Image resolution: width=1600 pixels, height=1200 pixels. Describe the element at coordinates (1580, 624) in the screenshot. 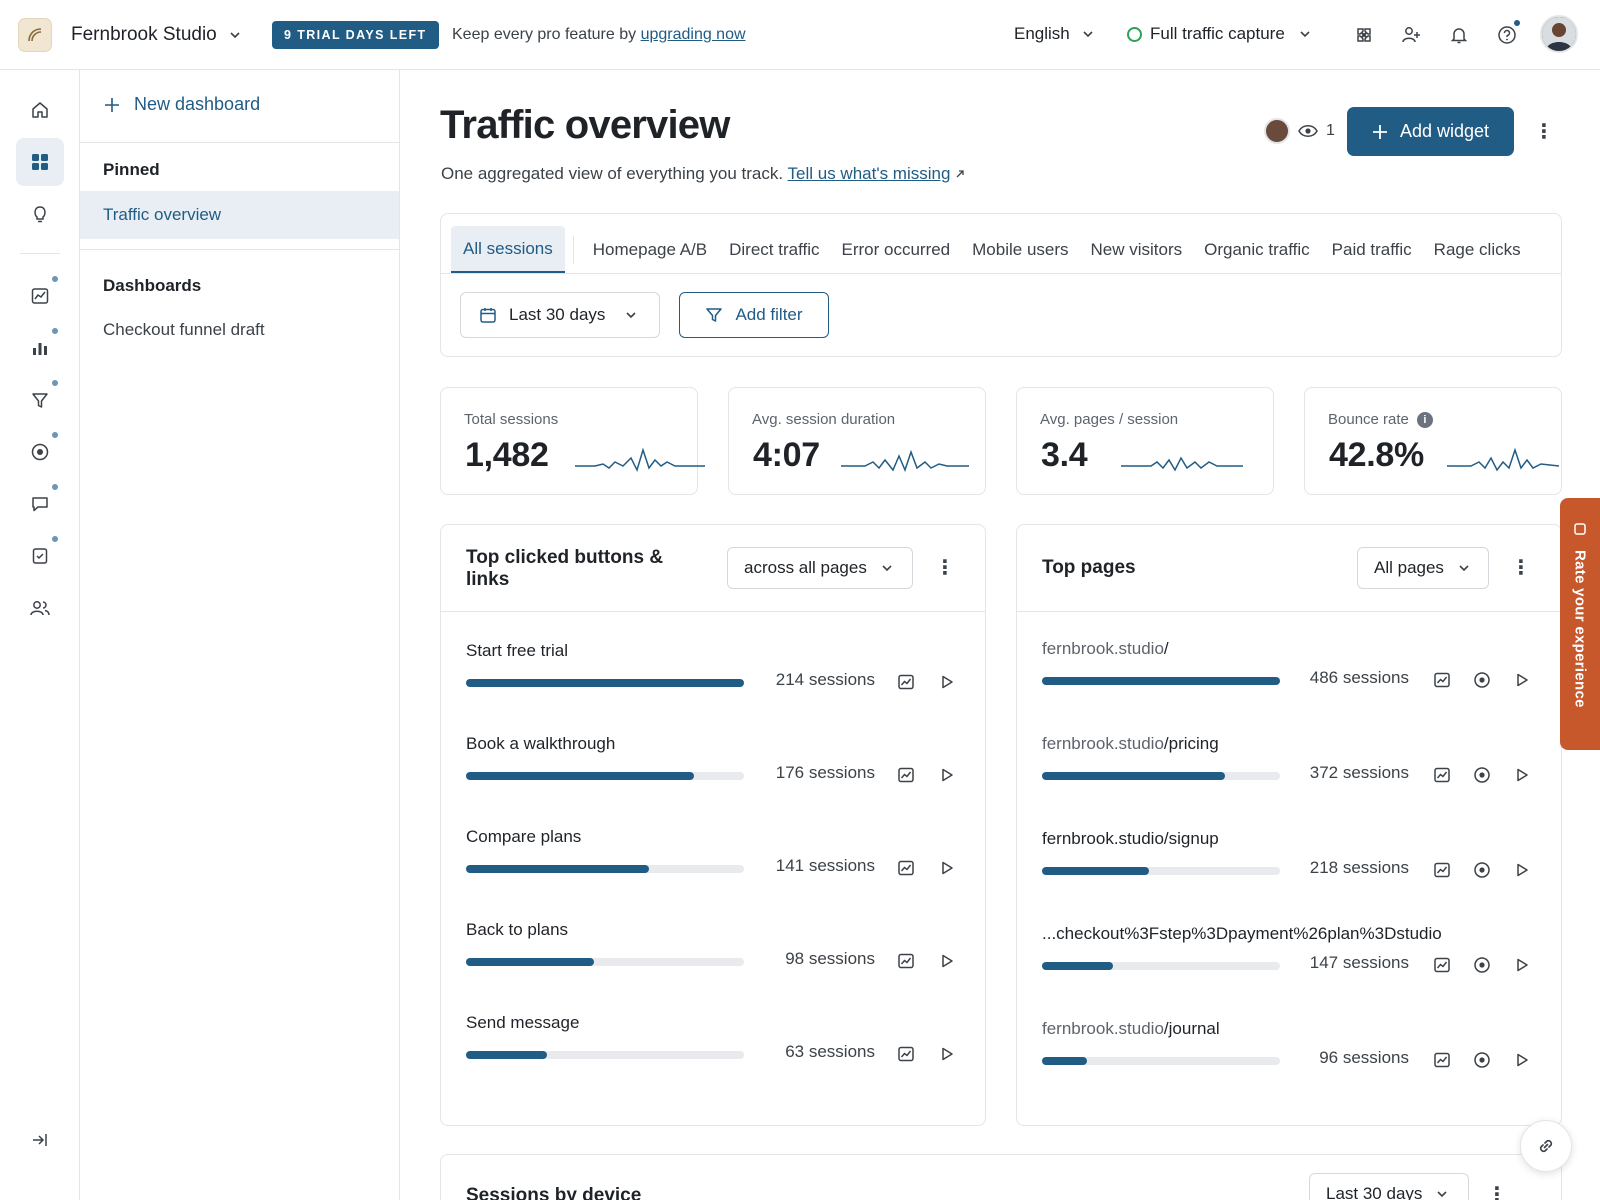

I see `rate-experience-tab: Rate your experience` at that location.